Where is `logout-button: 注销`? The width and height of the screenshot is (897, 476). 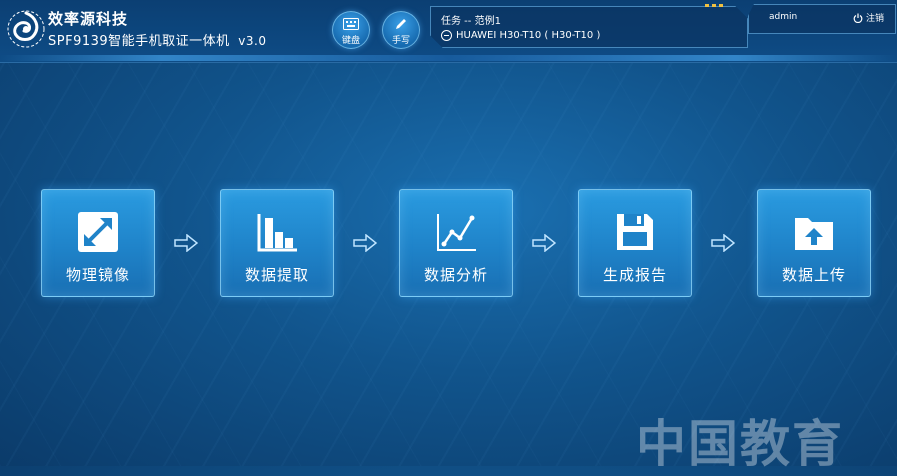
logout-button: 注销 is located at coordinates (868, 17).